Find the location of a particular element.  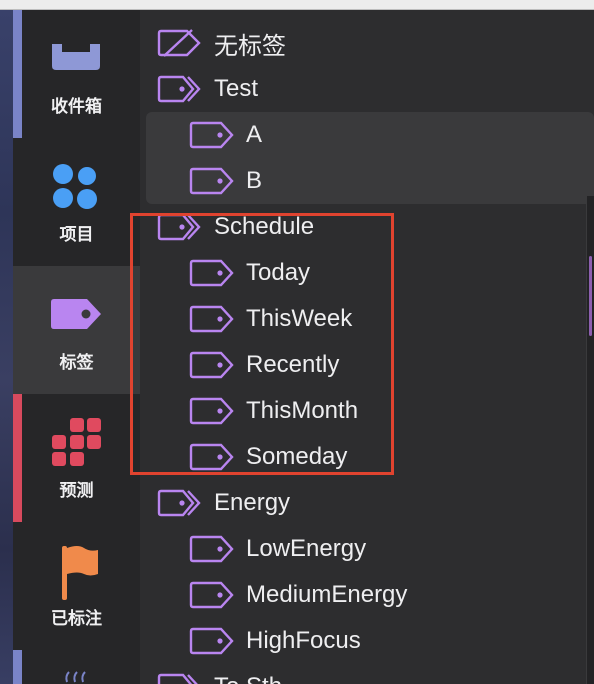

tag-row-test: Test is located at coordinates (207, 89).